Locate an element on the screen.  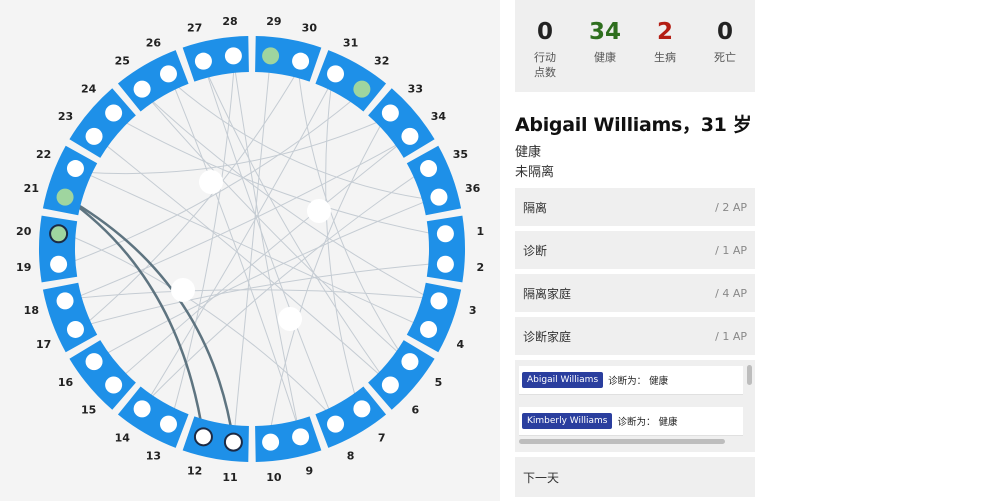
person-number-label: 19 is located at coordinates (23, 267).